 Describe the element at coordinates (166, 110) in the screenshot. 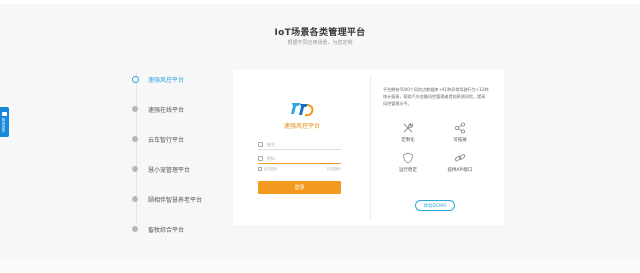

I see `nav-item-label: 速强在线平台` at that location.